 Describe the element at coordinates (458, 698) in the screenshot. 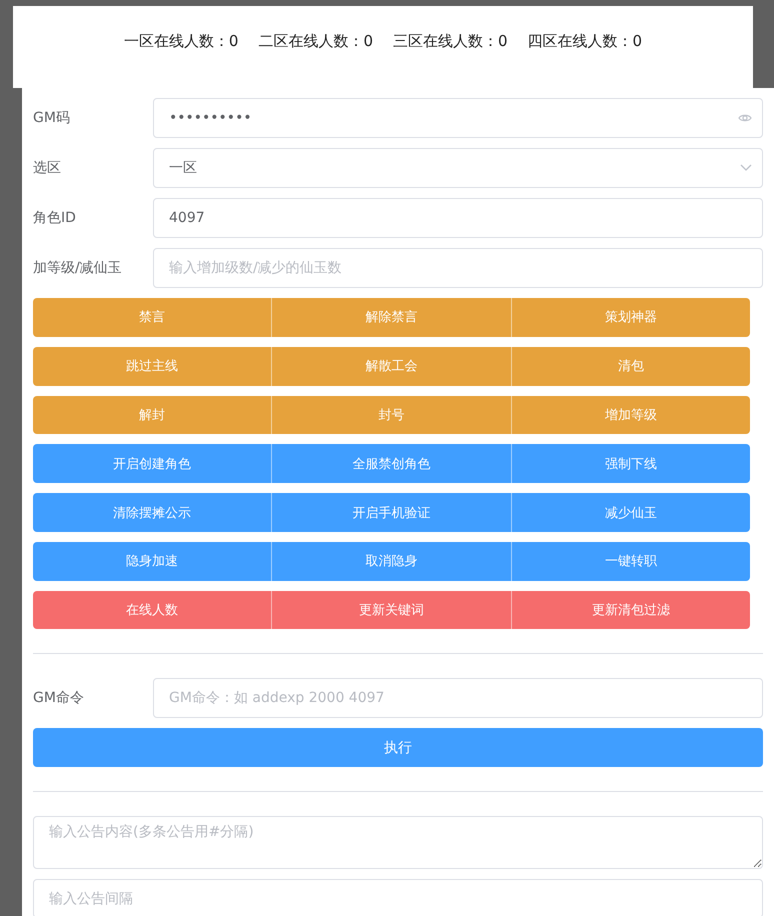

I see `input-field: GM命令：如 addexp 2000 4097` at that location.